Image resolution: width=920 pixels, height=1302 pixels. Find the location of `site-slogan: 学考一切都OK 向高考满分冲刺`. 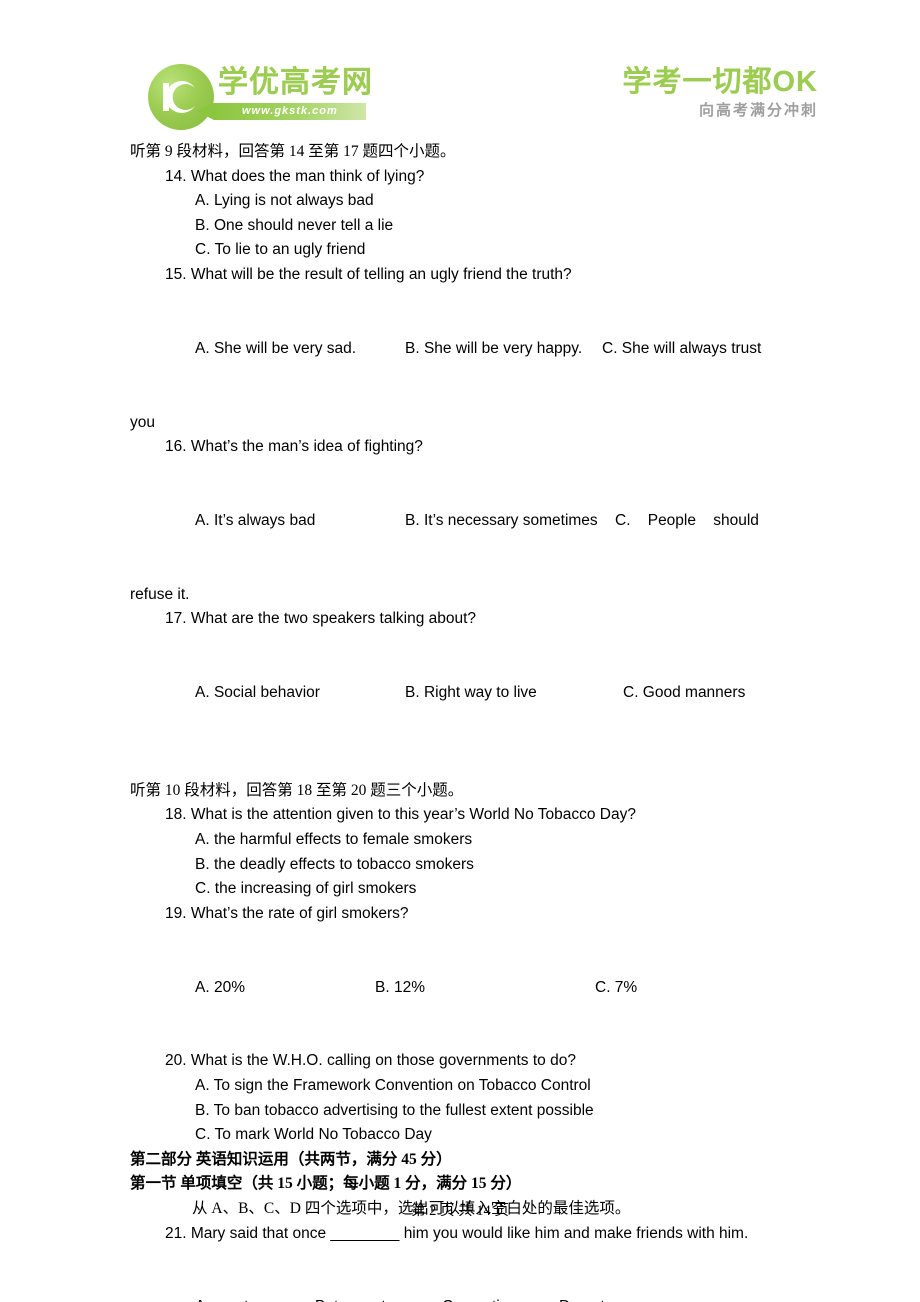

site-slogan: 学考一切都OK 向高考满分冲刺 is located at coordinates (703, 98).